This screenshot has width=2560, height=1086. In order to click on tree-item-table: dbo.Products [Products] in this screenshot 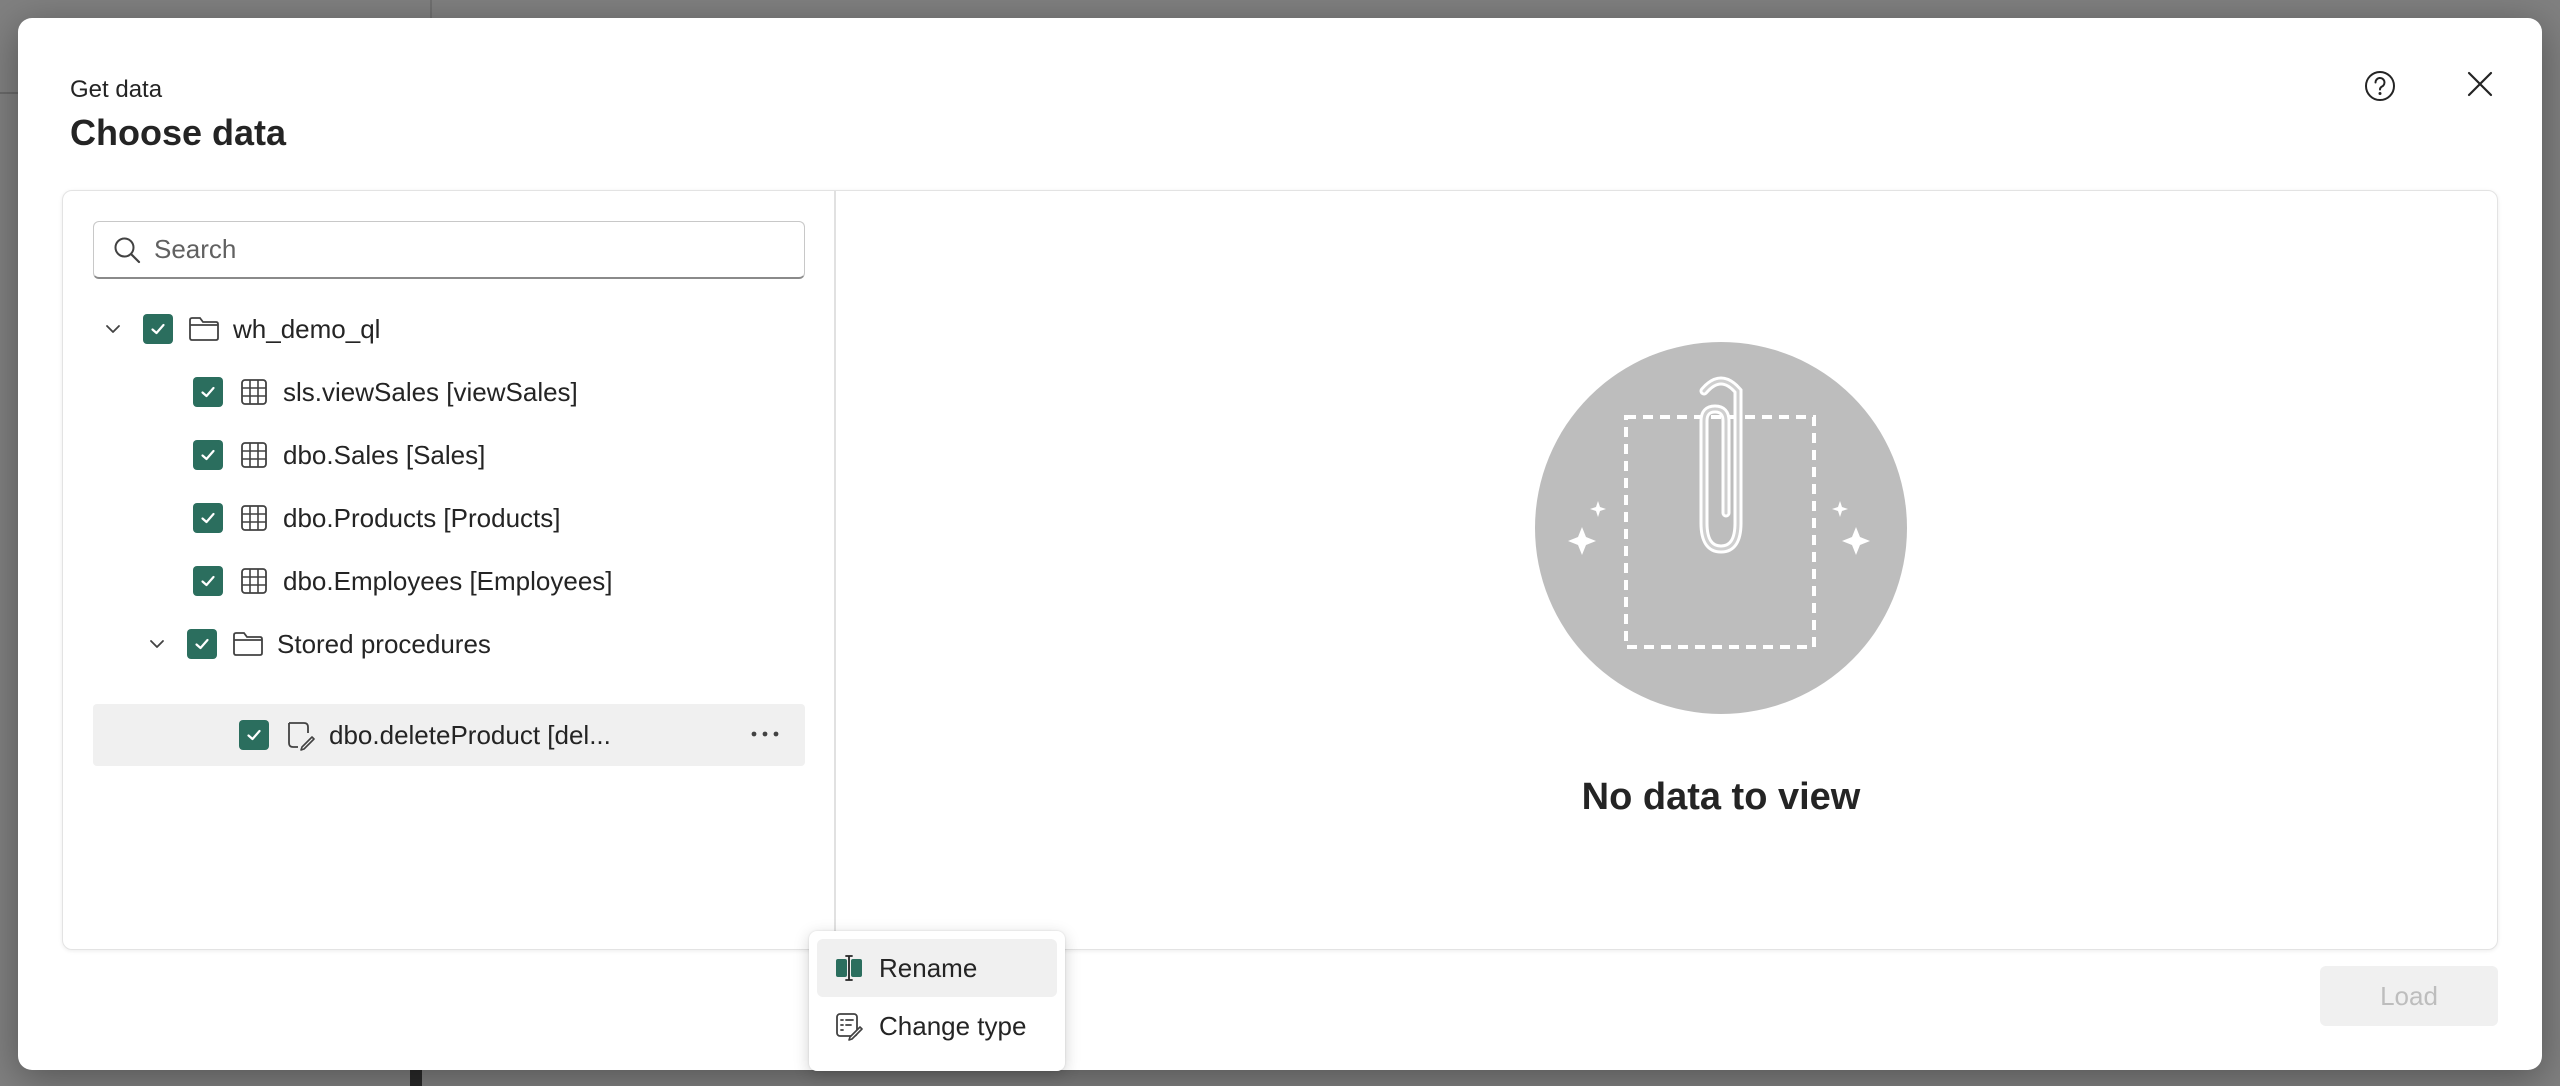, I will do `click(449, 518)`.